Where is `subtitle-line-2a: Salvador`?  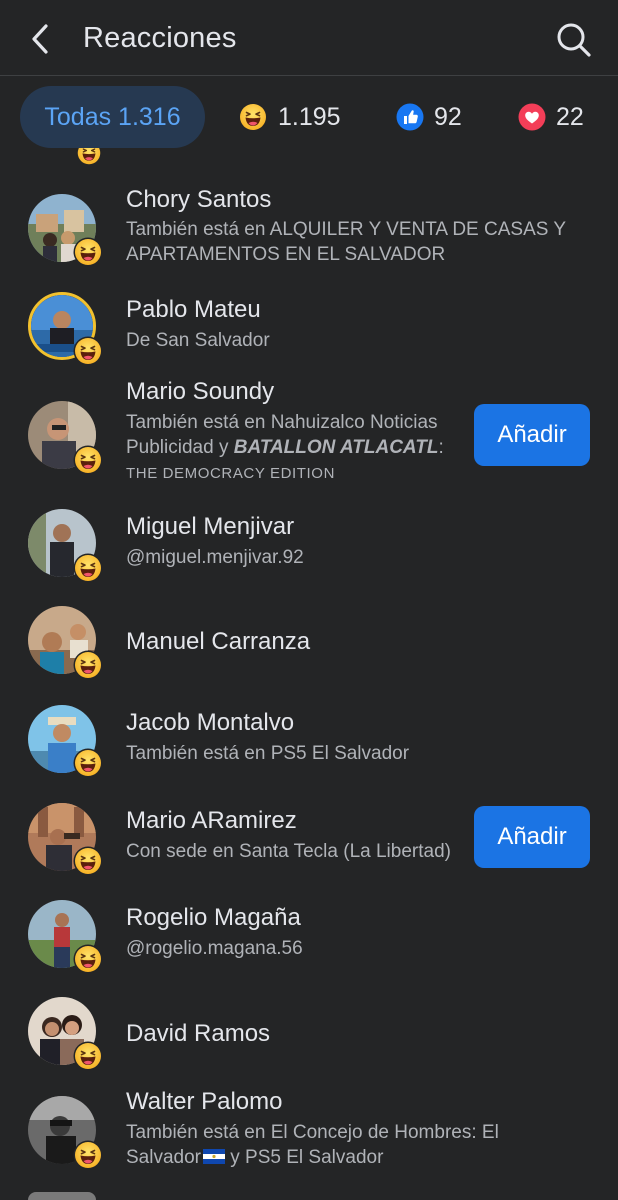 subtitle-line-2a: Salvador is located at coordinates (163, 1157).